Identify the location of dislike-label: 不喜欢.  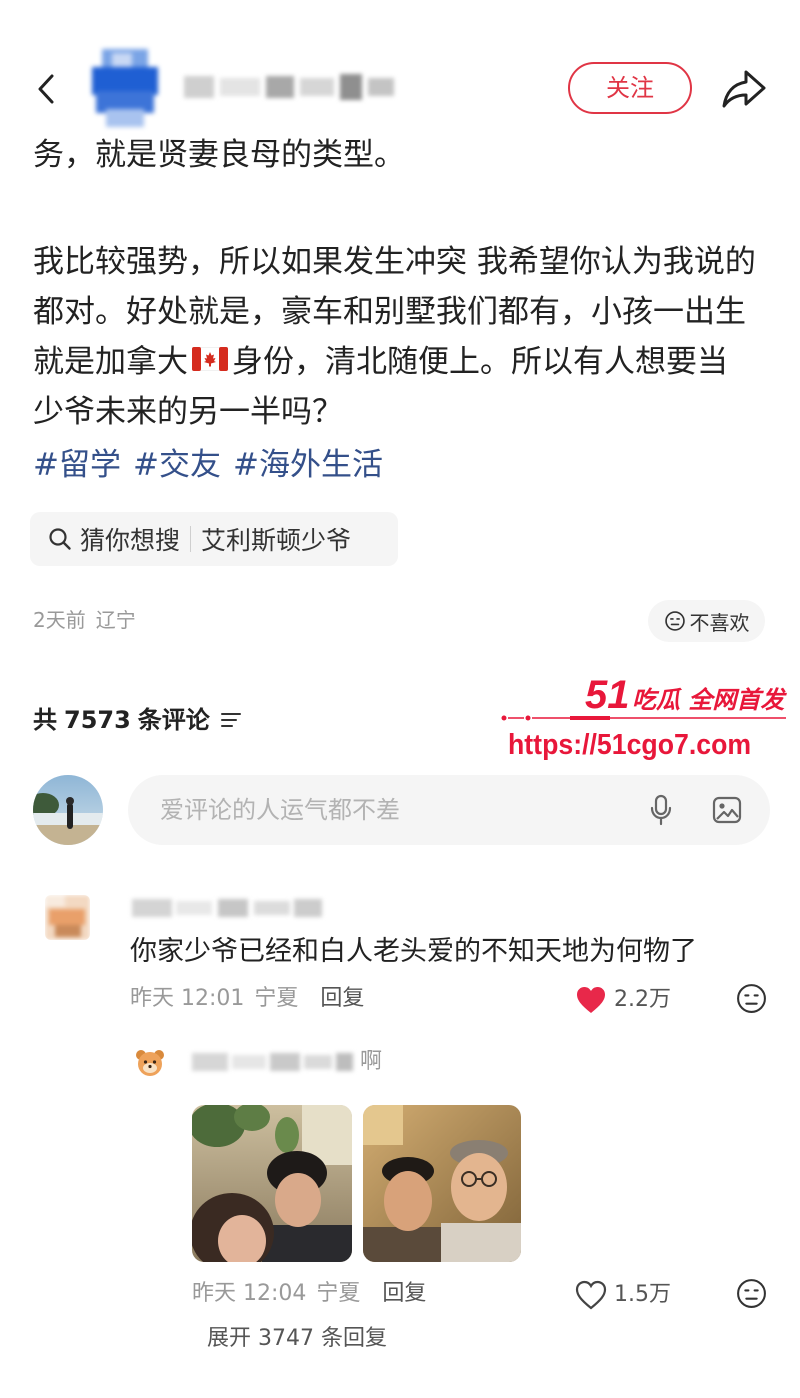
(719, 622).